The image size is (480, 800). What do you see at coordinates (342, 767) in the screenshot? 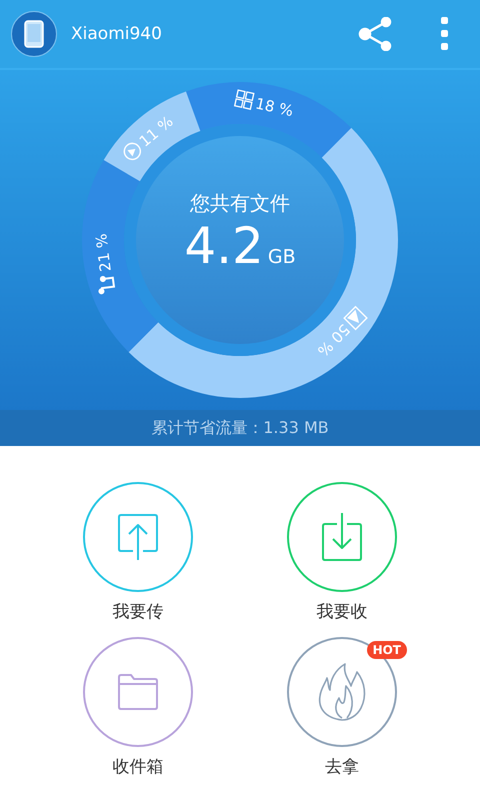
I see `action-label: 去拿` at bounding box center [342, 767].